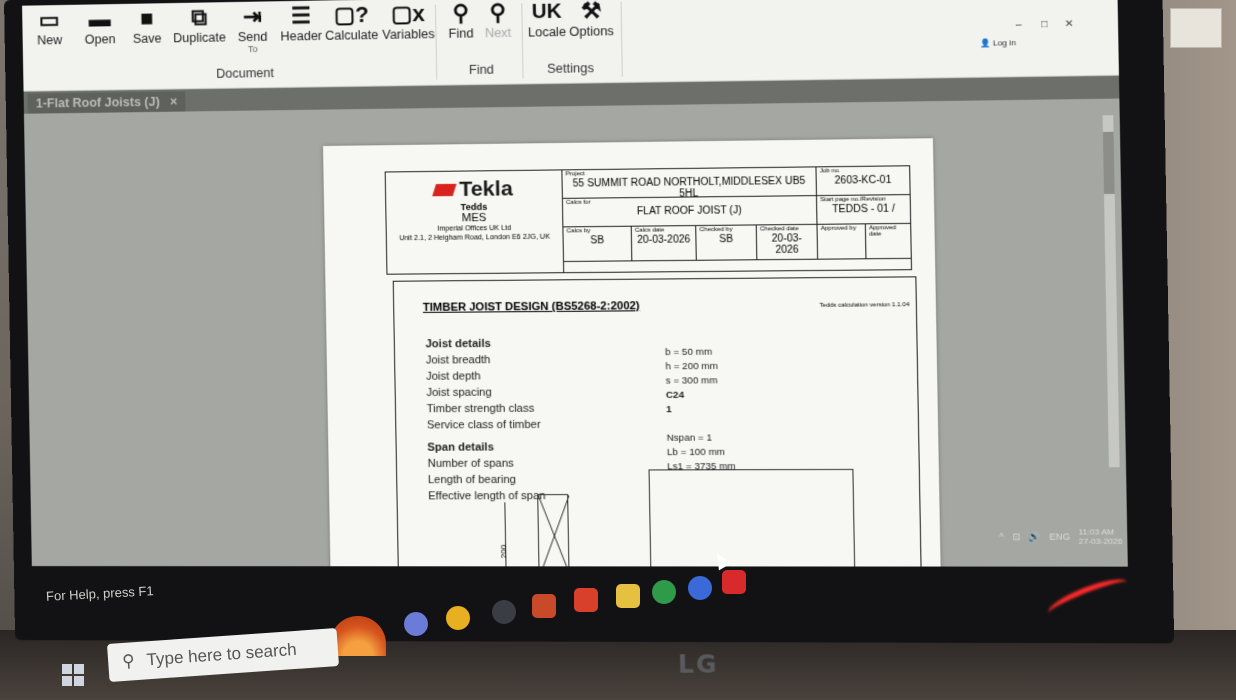 This screenshot has height=700, width=1236. What do you see at coordinates (461, 447) in the screenshot?
I see `span-details-heading: Span details` at bounding box center [461, 447].